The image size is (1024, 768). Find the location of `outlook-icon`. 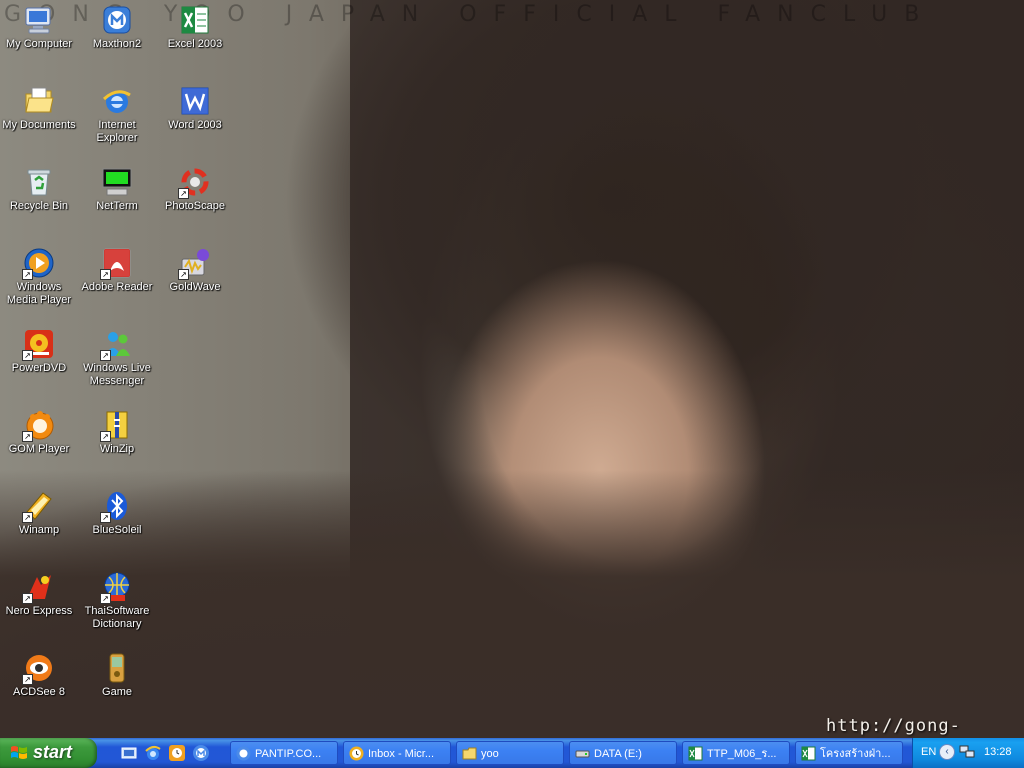

outlook-icon is located at coordinates (356, 753).